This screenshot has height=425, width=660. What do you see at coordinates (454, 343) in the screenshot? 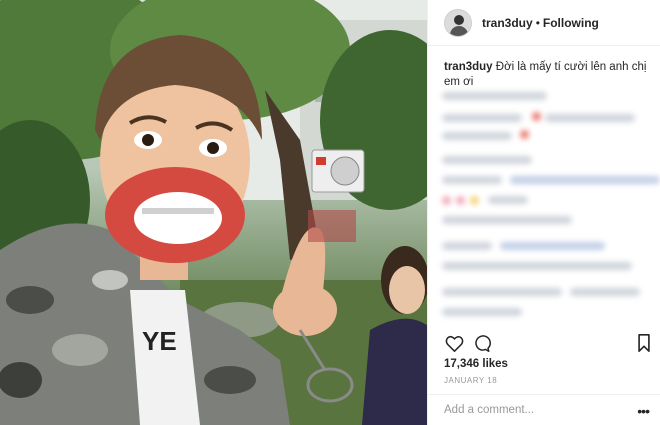
I see `heart-icon` at bounding box center [454, 343].